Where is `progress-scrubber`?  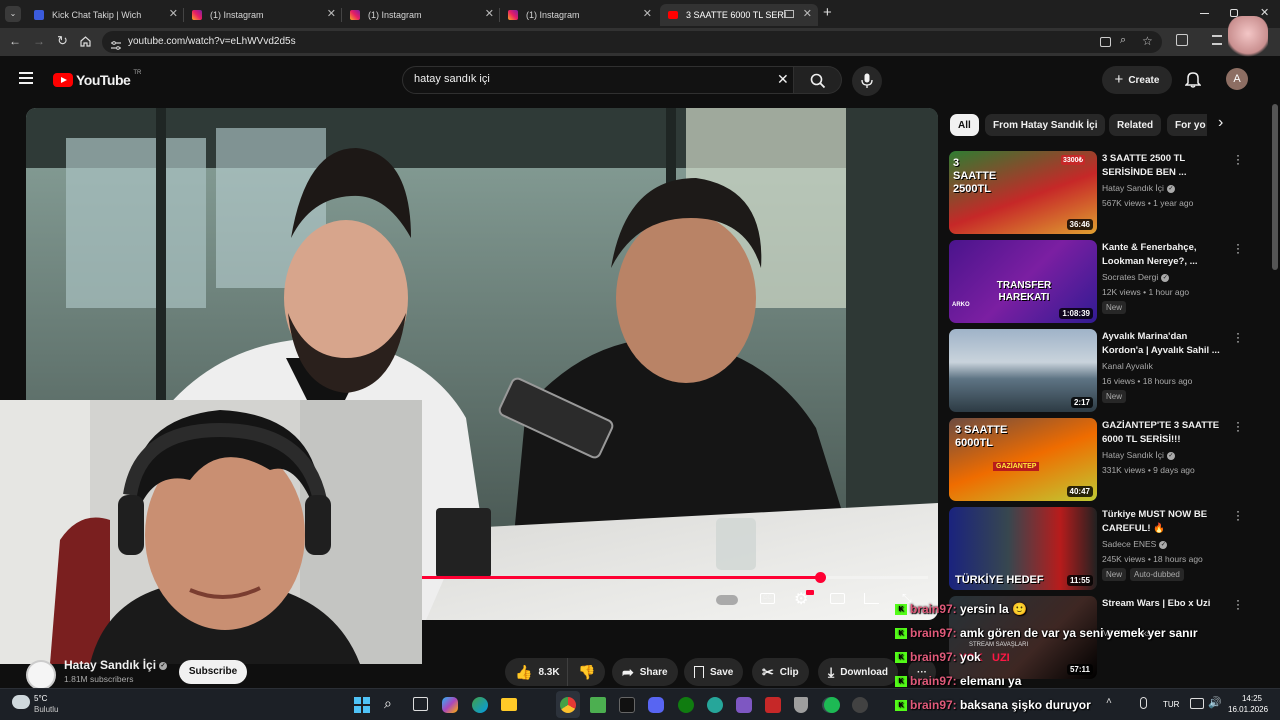 progress-scrubber is located at coordinates (820, 577).